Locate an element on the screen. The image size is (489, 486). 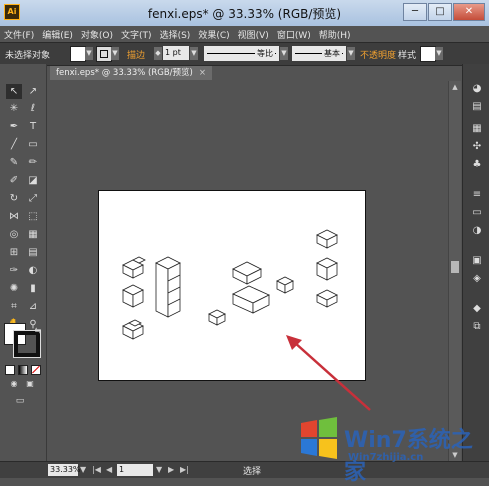
type-tool-icon: T is located at coordinates (33, 126).